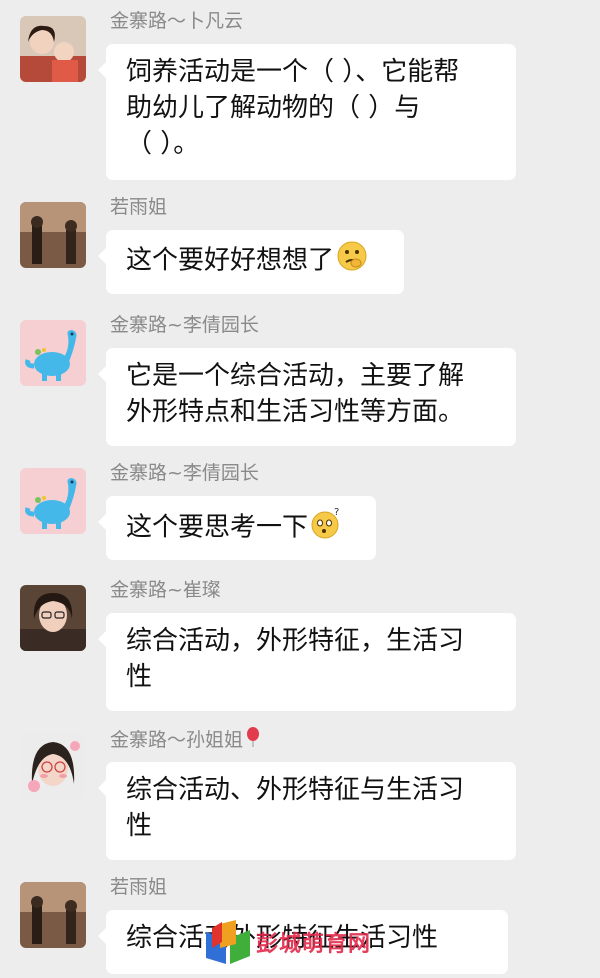 Image resolution: width=600 pixels, height=978 pixels. I want to click on balloon-emoji, so click(253, 740).